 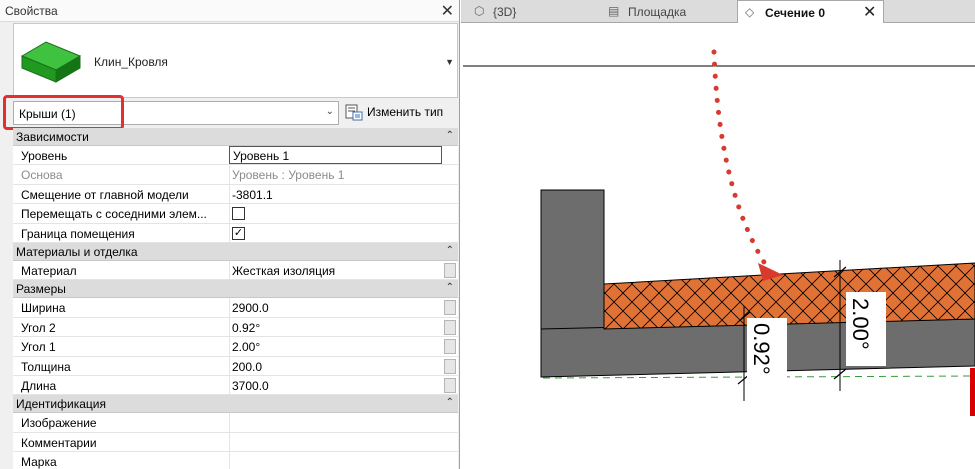 I want to click on property-row: Граница помещения ✓, so click(x=235, y=233).